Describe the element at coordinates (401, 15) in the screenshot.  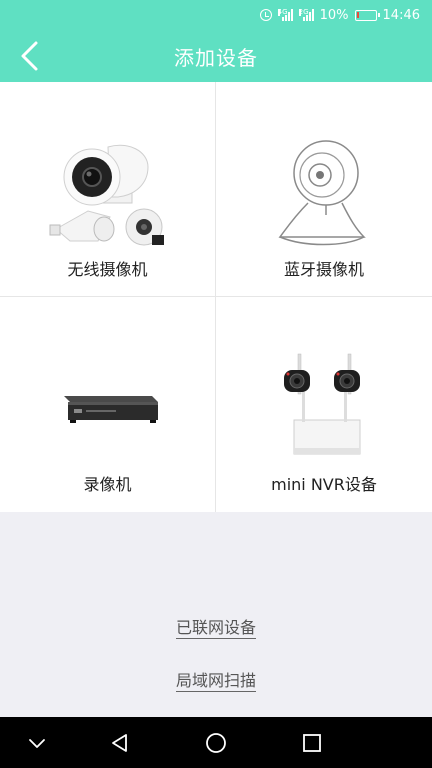
I see `clock: 14:46` at that location.